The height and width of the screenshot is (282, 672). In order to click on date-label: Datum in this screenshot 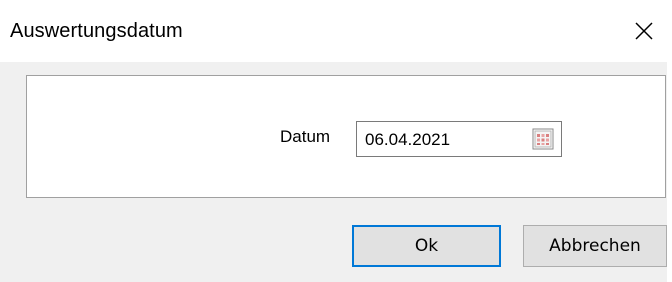, I will do `click(305, 136)`.